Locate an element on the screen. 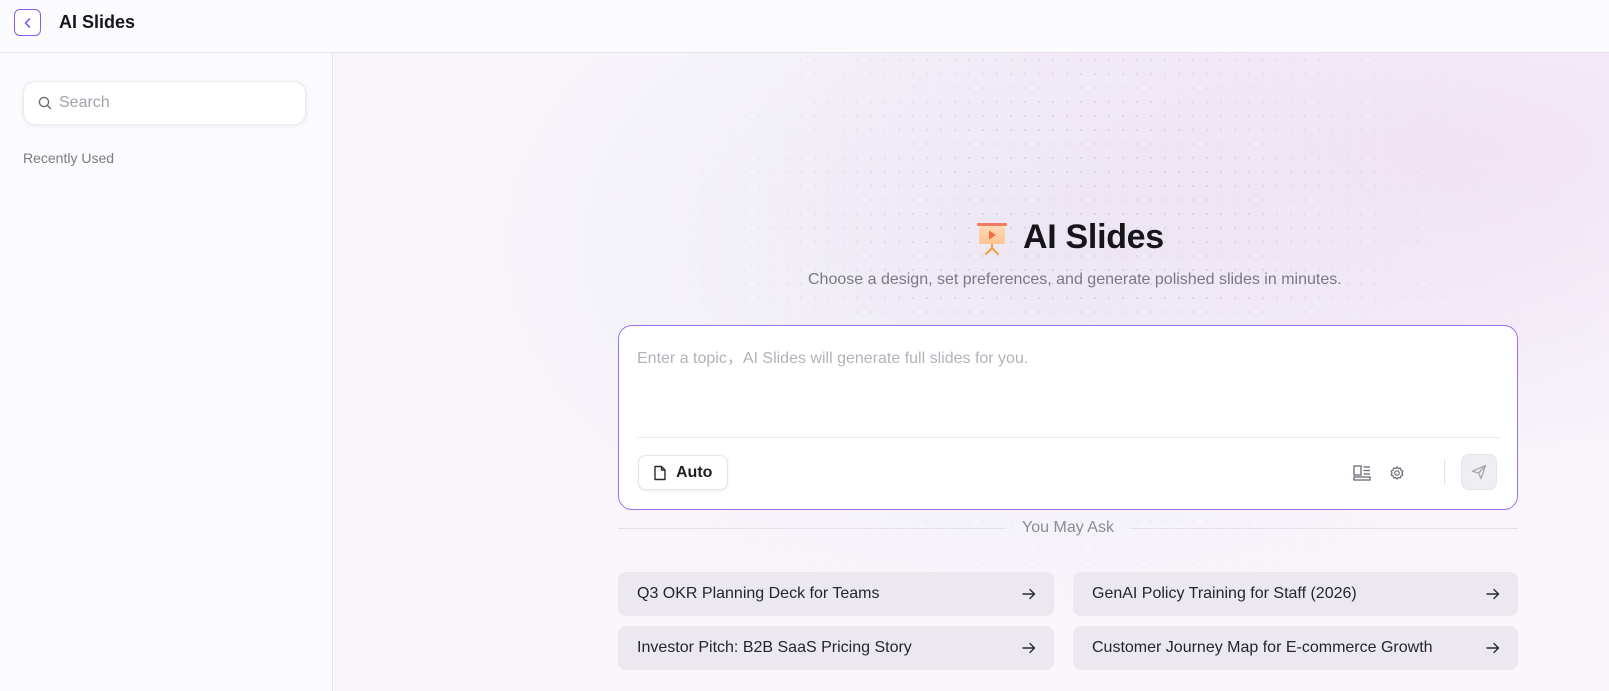 This screenshot has width=1609, height=691. you-may-ask-divider: You May Ask is located at coordinates (1068, 528).